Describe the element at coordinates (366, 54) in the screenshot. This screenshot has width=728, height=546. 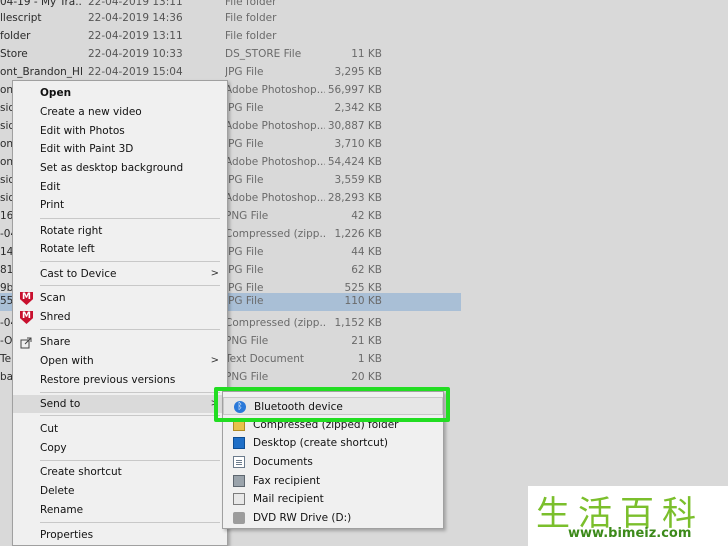
I see `file-size: 11 KB` at that location.